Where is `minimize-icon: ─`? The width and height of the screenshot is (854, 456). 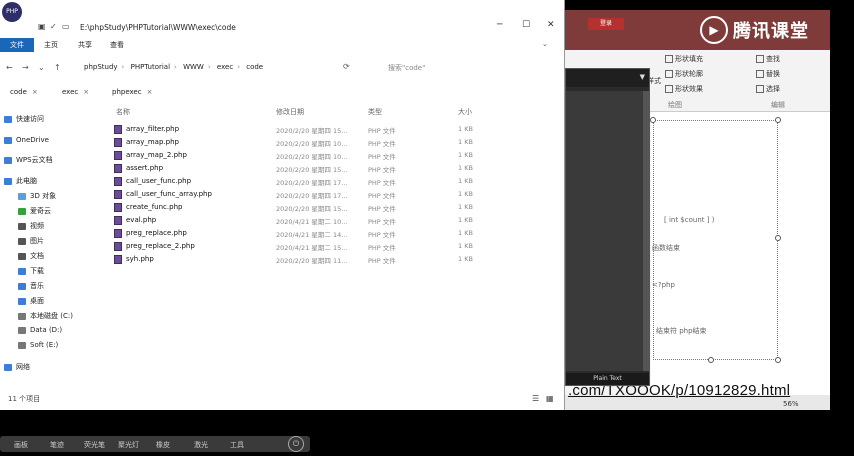 minimize-icon: ─ is located at coordinates (499, 25).